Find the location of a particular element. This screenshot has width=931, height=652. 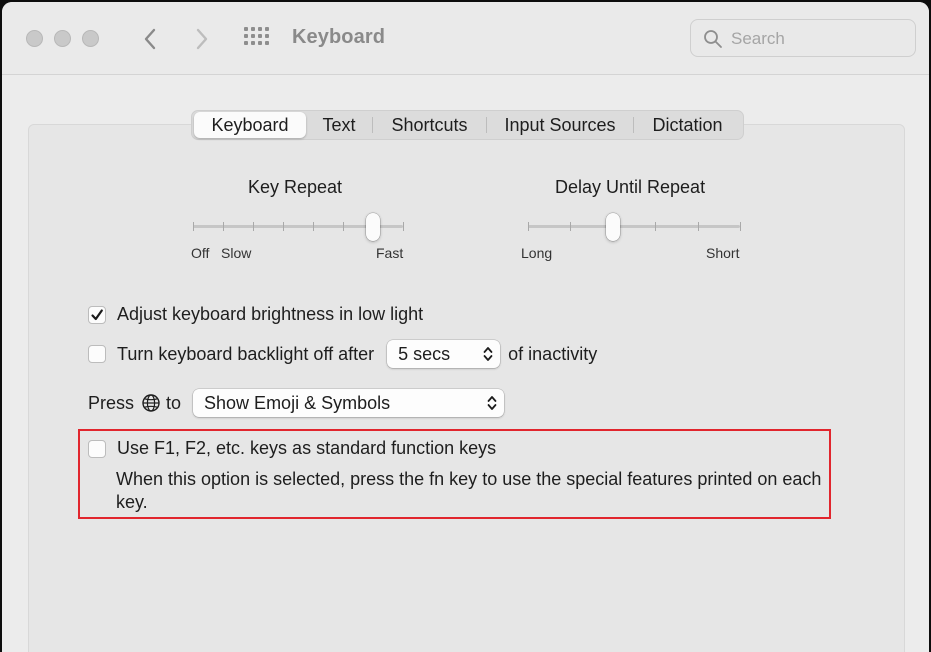

key-repeat-slow-label: Slow is located at coordinates (236, 253).